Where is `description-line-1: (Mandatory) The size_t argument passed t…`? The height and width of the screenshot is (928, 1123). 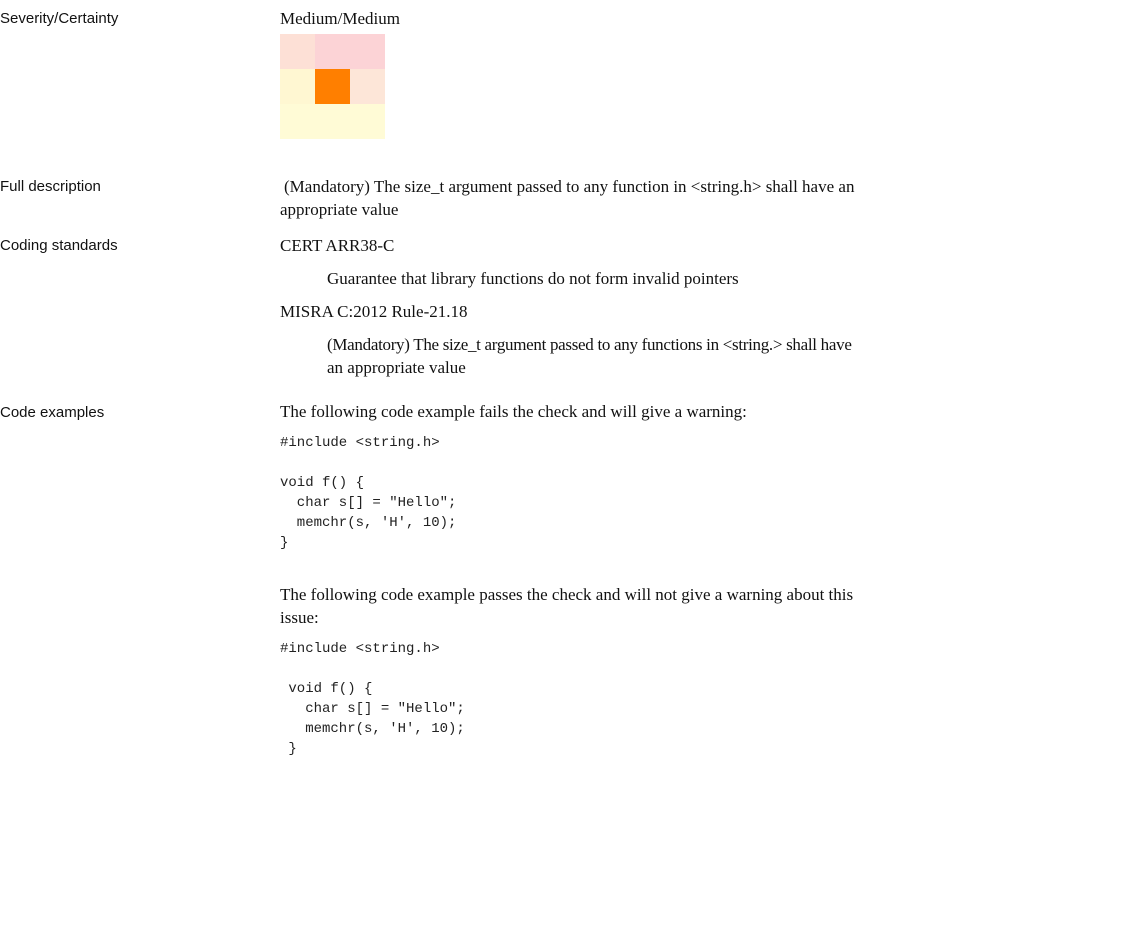
description-line-1: (Mandatory) The size_t argument passed t… is located at coordinates (569, 186).